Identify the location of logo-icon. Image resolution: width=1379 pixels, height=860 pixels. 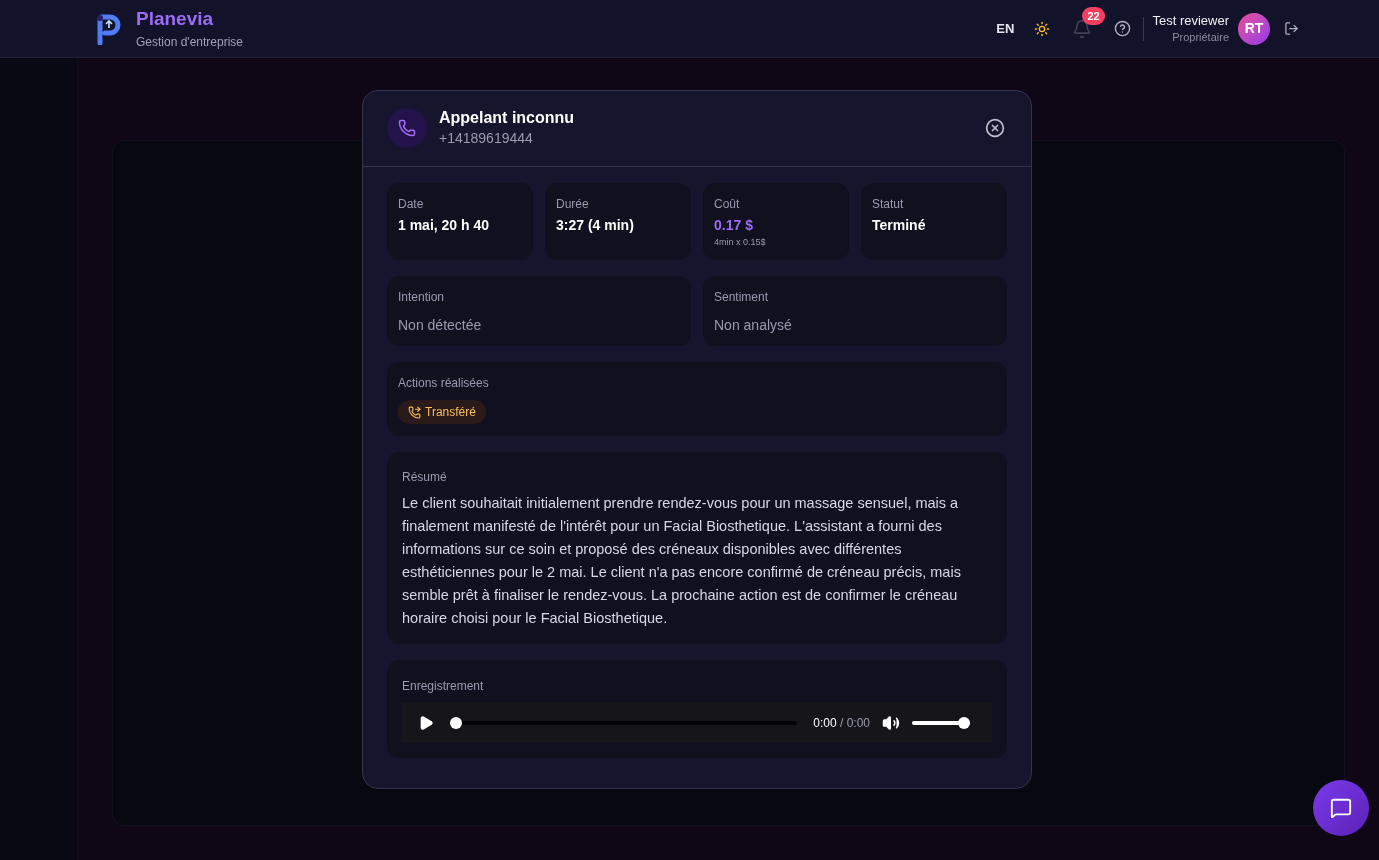
(109, 28).